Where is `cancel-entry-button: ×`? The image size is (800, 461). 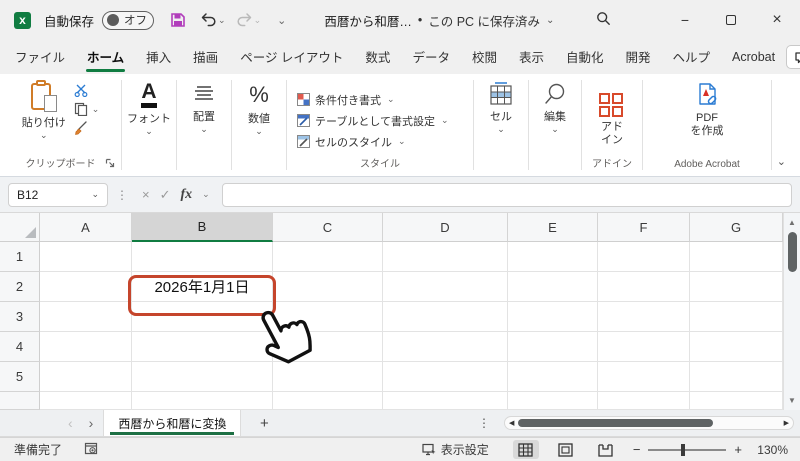 cancel-entry-button: × is located at coordinates (146, 194).